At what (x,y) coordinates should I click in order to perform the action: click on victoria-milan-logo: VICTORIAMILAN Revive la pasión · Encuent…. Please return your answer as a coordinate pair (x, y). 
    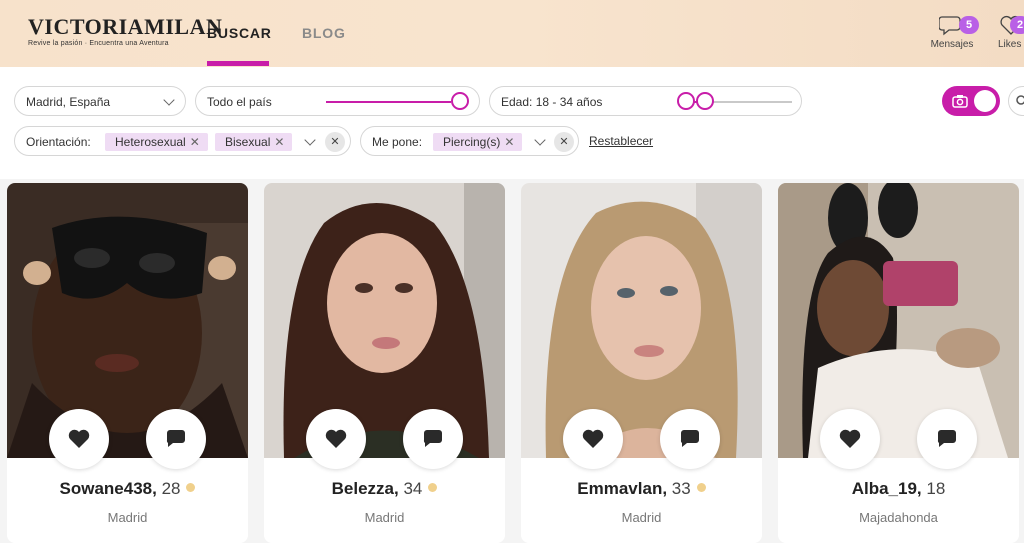
    Looking at the image, I should click on (125, 31).